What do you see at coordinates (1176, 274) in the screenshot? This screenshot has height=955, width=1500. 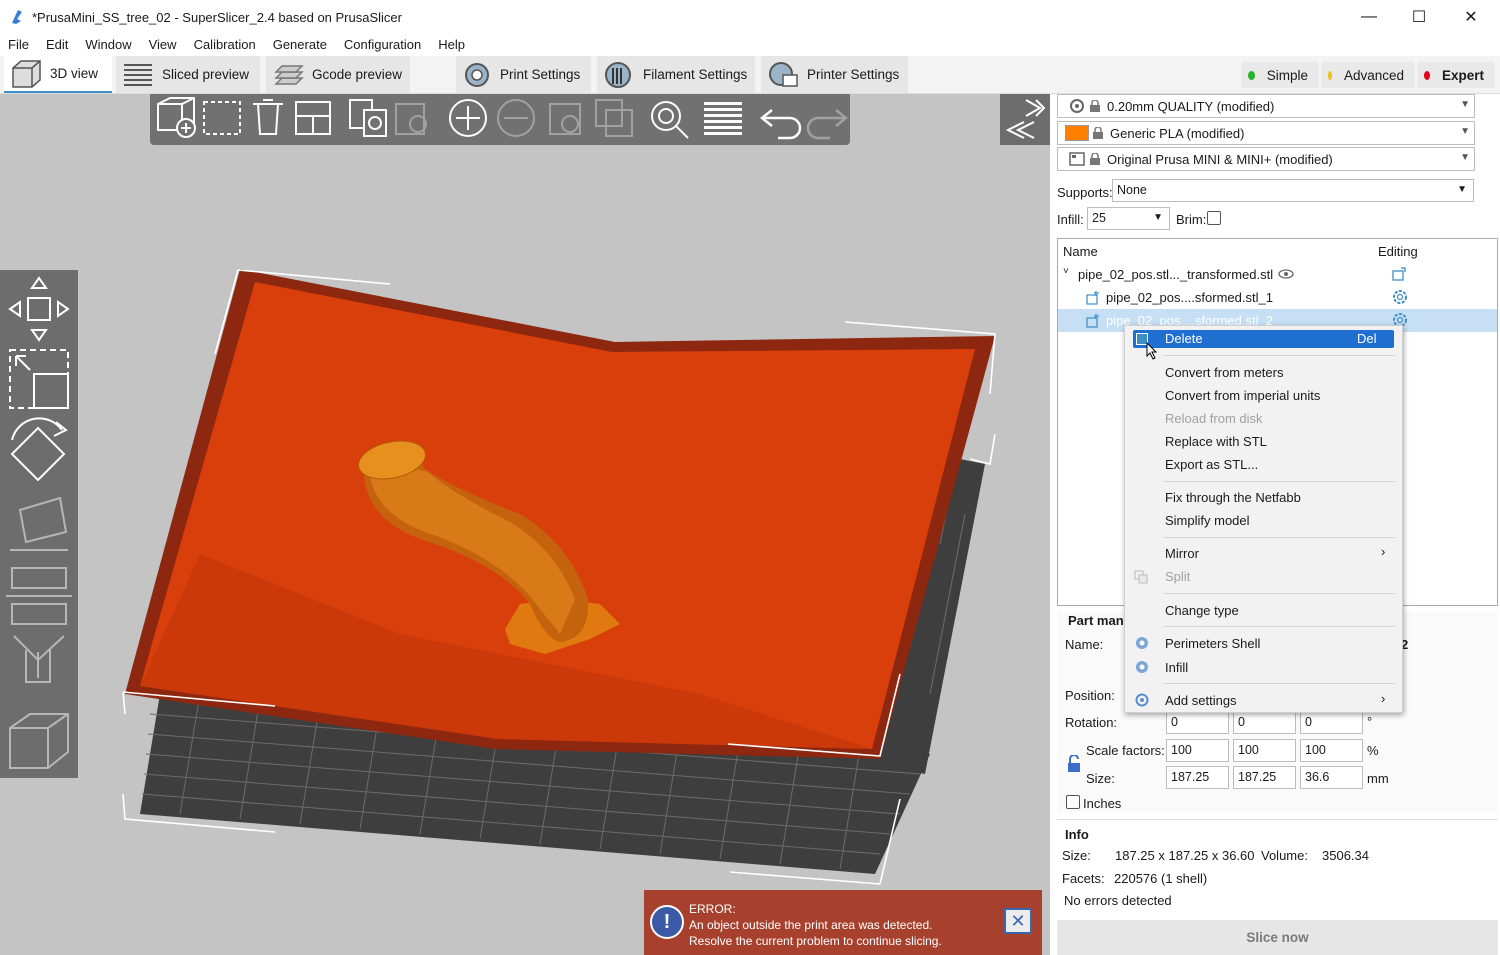 I see `object-name: pipe_02_pos.stl..._transformed.stl` at bounding box center [1176, 274].